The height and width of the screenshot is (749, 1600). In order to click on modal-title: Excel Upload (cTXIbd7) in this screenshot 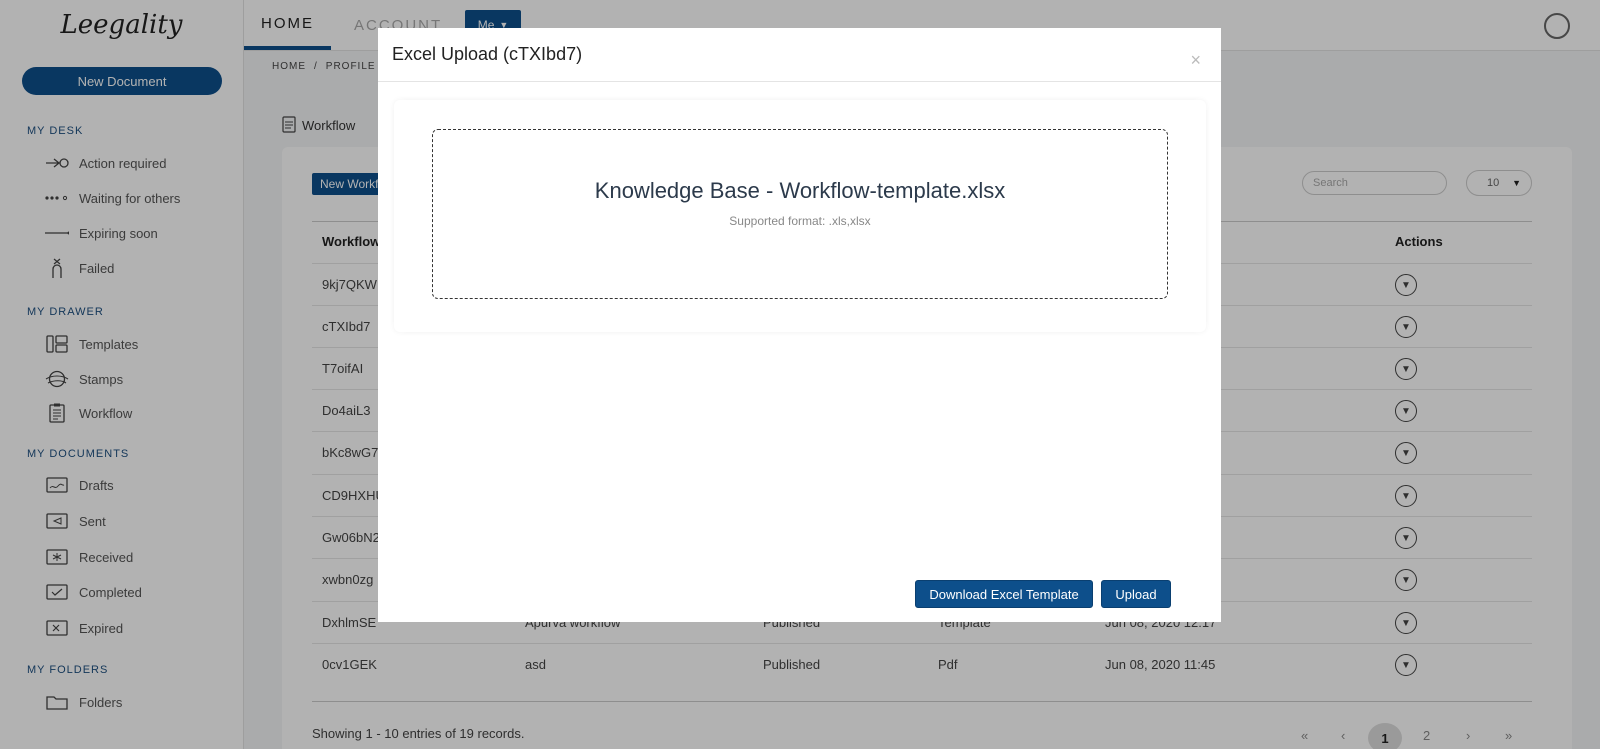, I will do `click(487, 54)`.